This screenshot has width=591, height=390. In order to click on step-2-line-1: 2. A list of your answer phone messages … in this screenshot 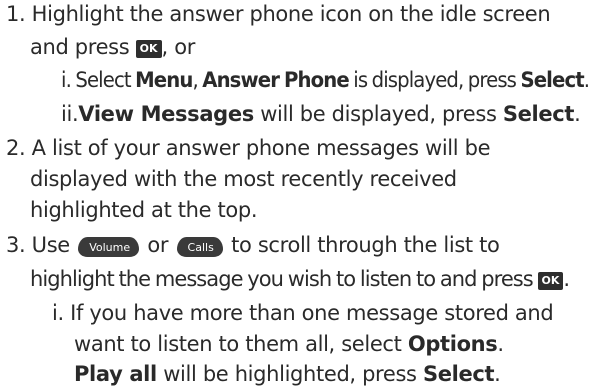, I will do `click(248, 148)`.